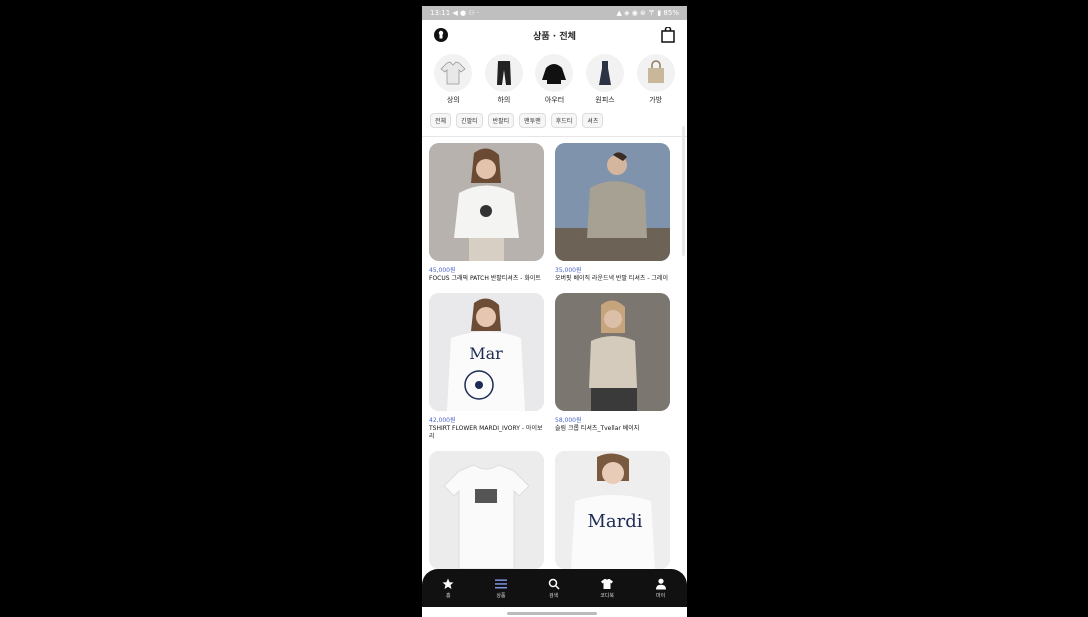 The height and width of the screenshot is (617, 1088). Describe the element at coordinates (442, 270) in the screenshot. I see `product-price: 45,000원` at that location.